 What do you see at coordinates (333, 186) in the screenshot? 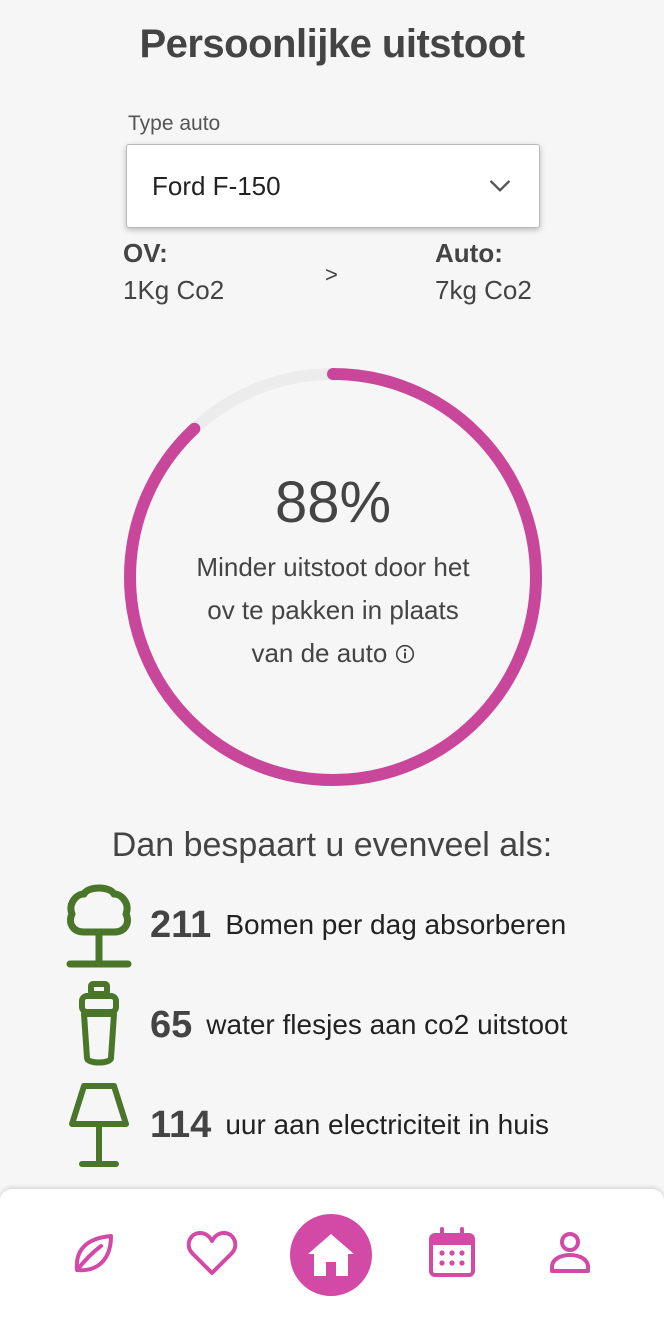
I see `car-type-select: Ford F-150` at bounding box center [333, 186].